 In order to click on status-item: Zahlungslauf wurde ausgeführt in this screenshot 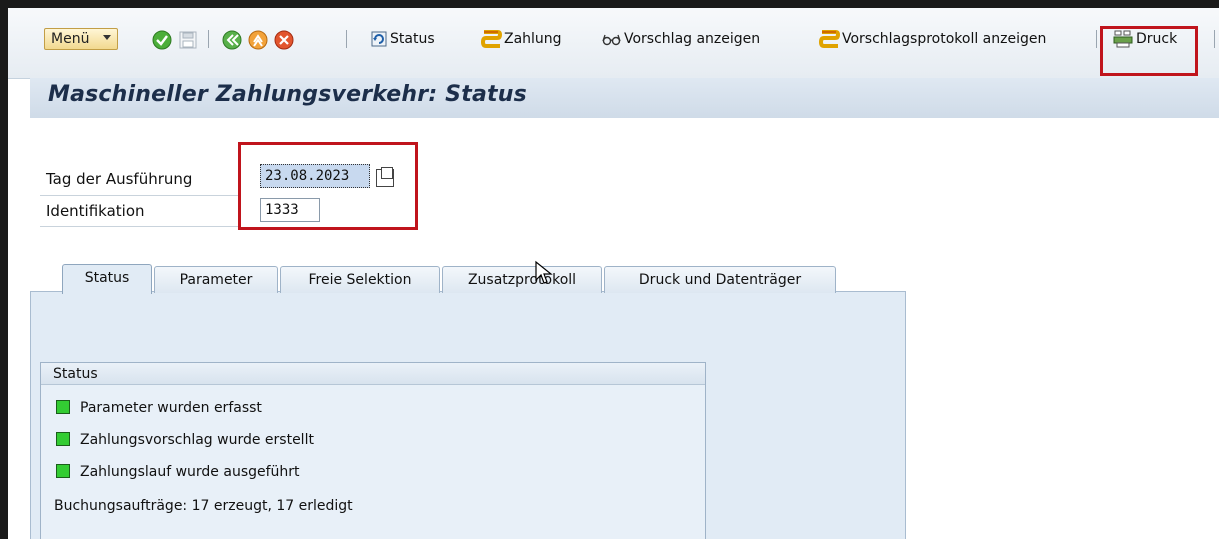, I will do `click(178, 471)`.